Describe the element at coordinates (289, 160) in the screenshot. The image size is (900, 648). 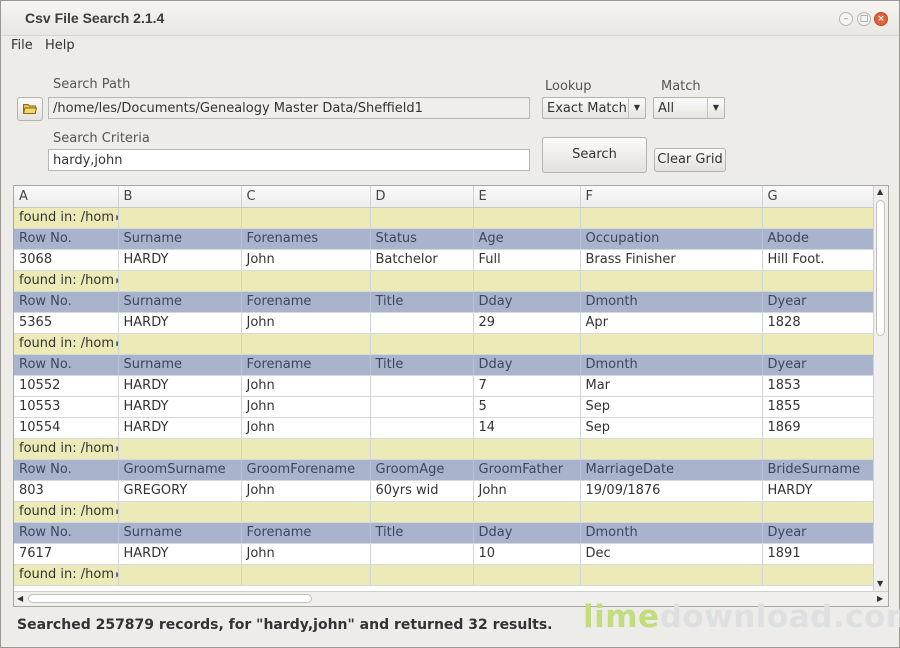
I see `search-criteria-input: hardy,john` at that location.